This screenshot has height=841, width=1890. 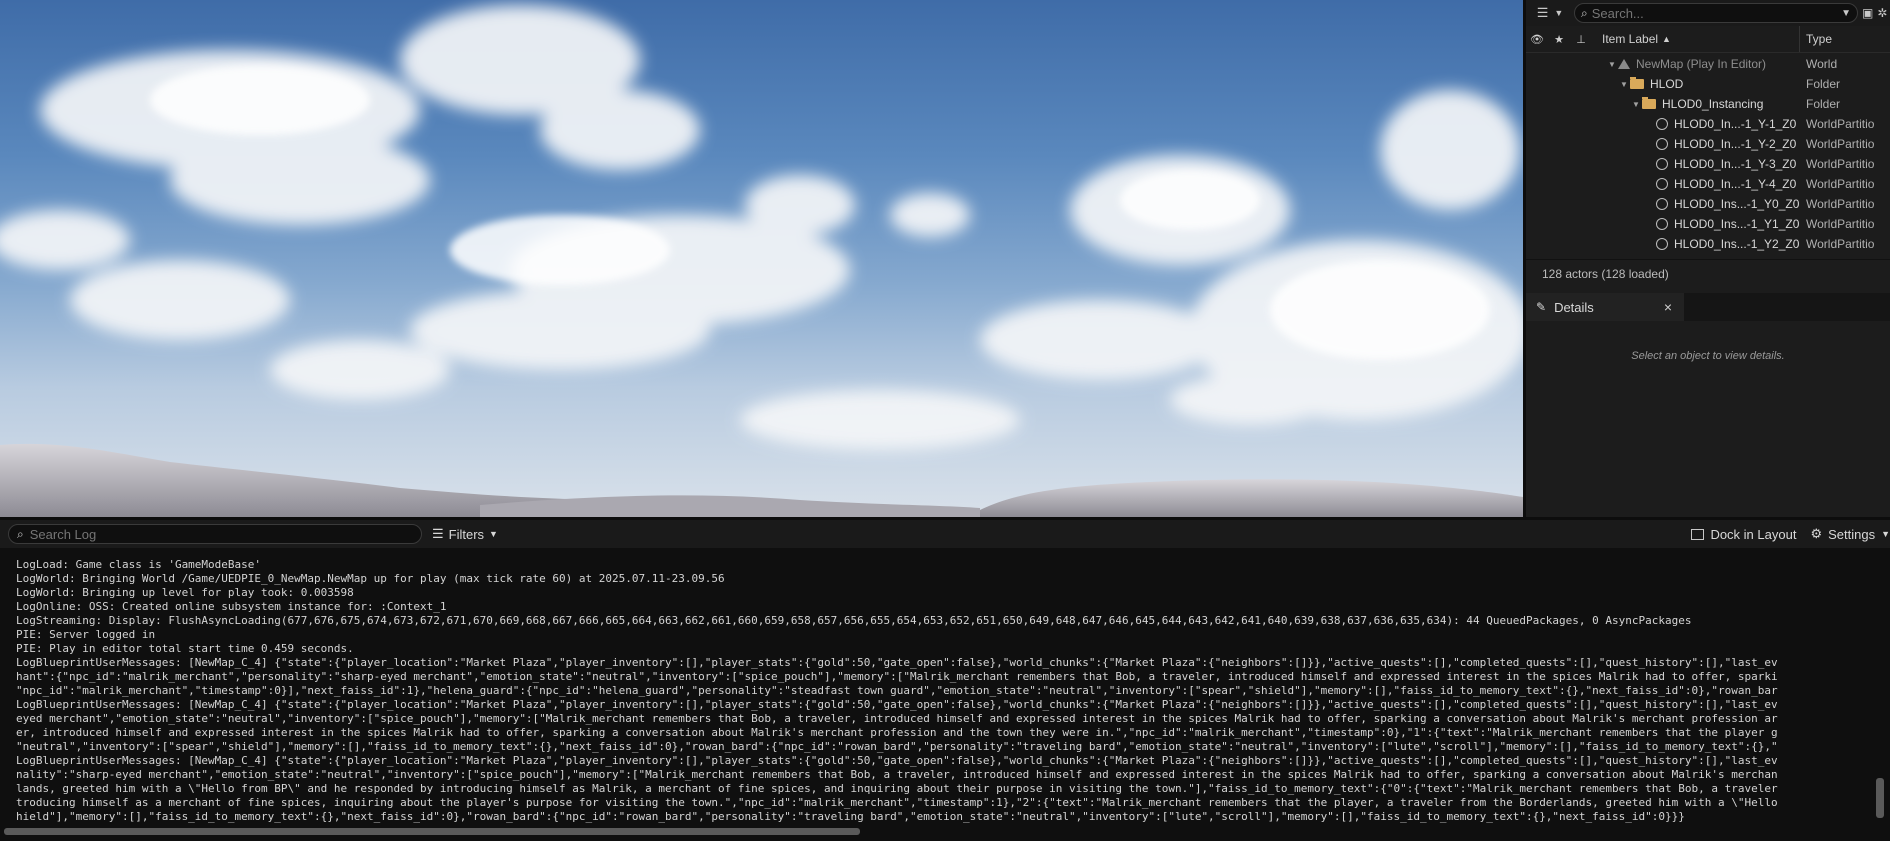 What do you see at coordinates (1624, 64) in the screenshot?
I see `map-icon` at bounding box center [1624, 64].